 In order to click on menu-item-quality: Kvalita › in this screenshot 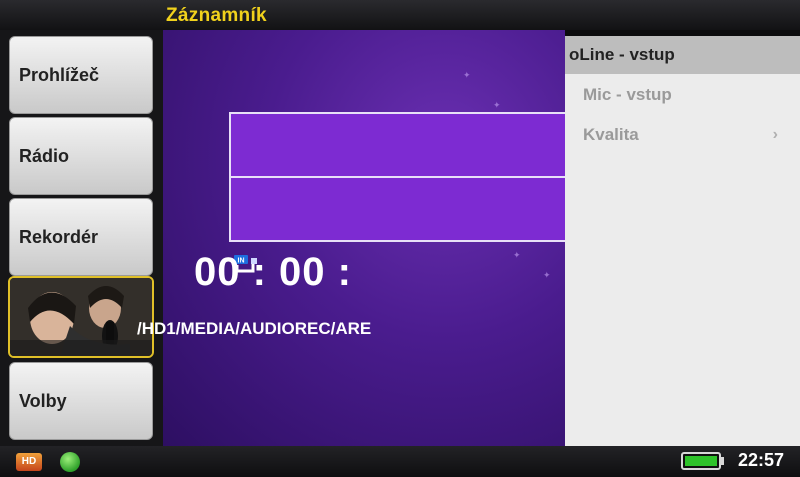, I will do `click(682, 135)`.